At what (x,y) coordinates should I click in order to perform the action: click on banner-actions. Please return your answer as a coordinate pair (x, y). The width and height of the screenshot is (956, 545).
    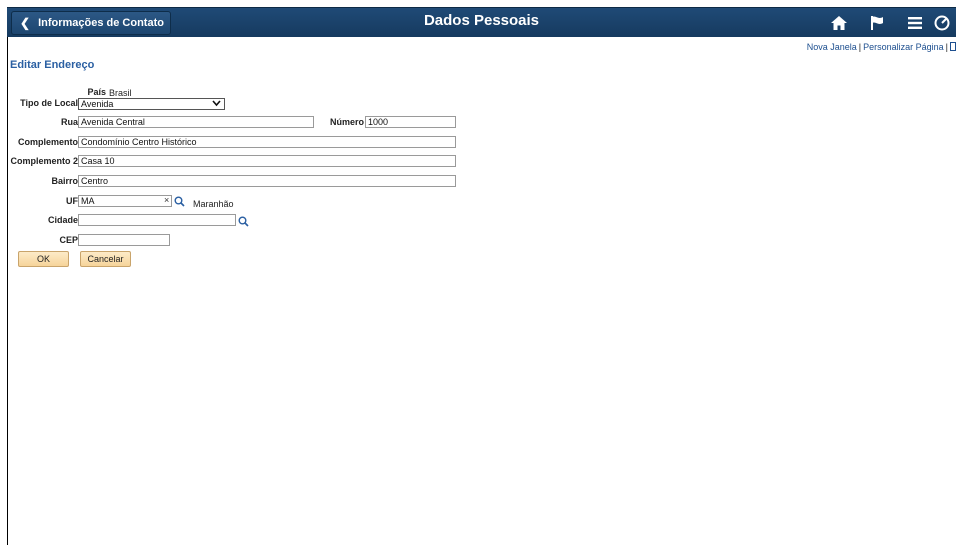
    Looking at the image, I should click on (888, 23).